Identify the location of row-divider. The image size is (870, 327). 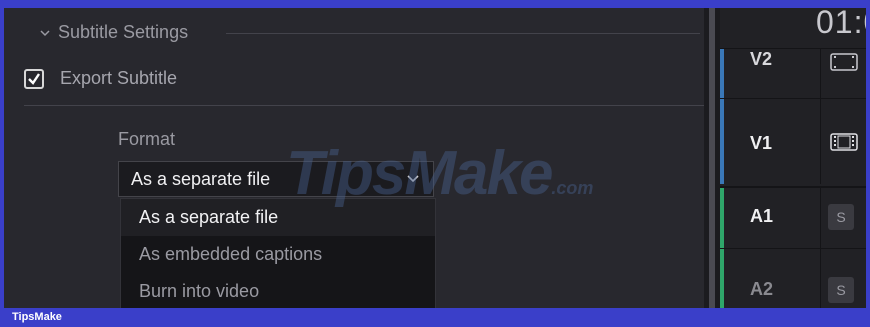
(364, 105).